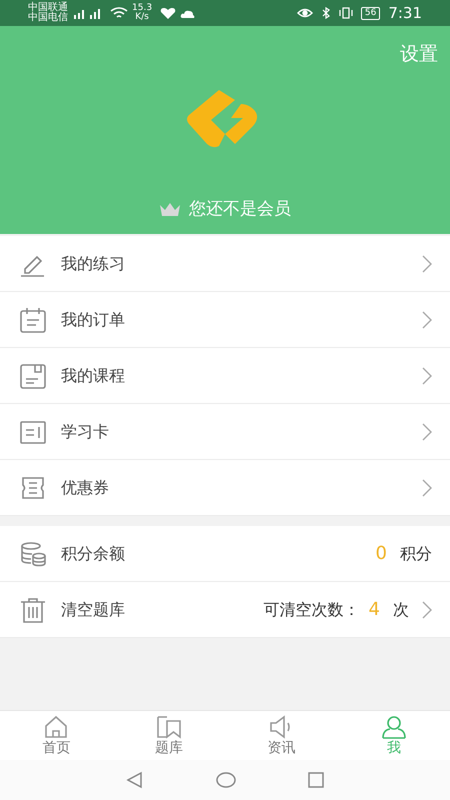 The width and height of the screenshot is (450, 800). Describe the element at coordinates (225, 432) in the screenshot. I see `menu-item: 学习卡` at that location.